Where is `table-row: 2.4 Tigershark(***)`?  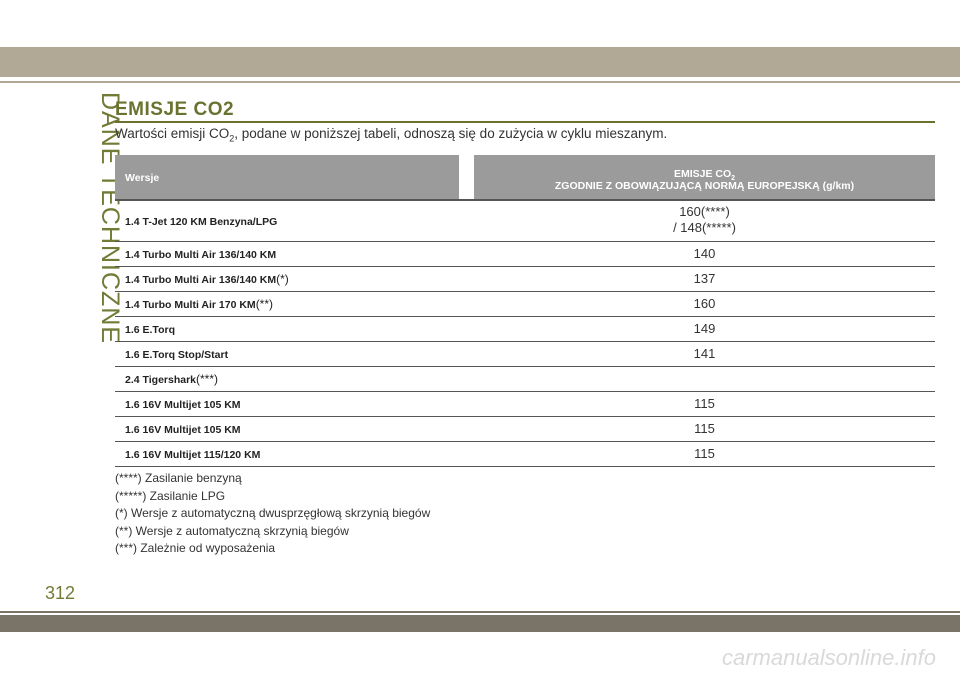
table-row: 2.4 Tigershark(***) is located at coordinates (525, 379).